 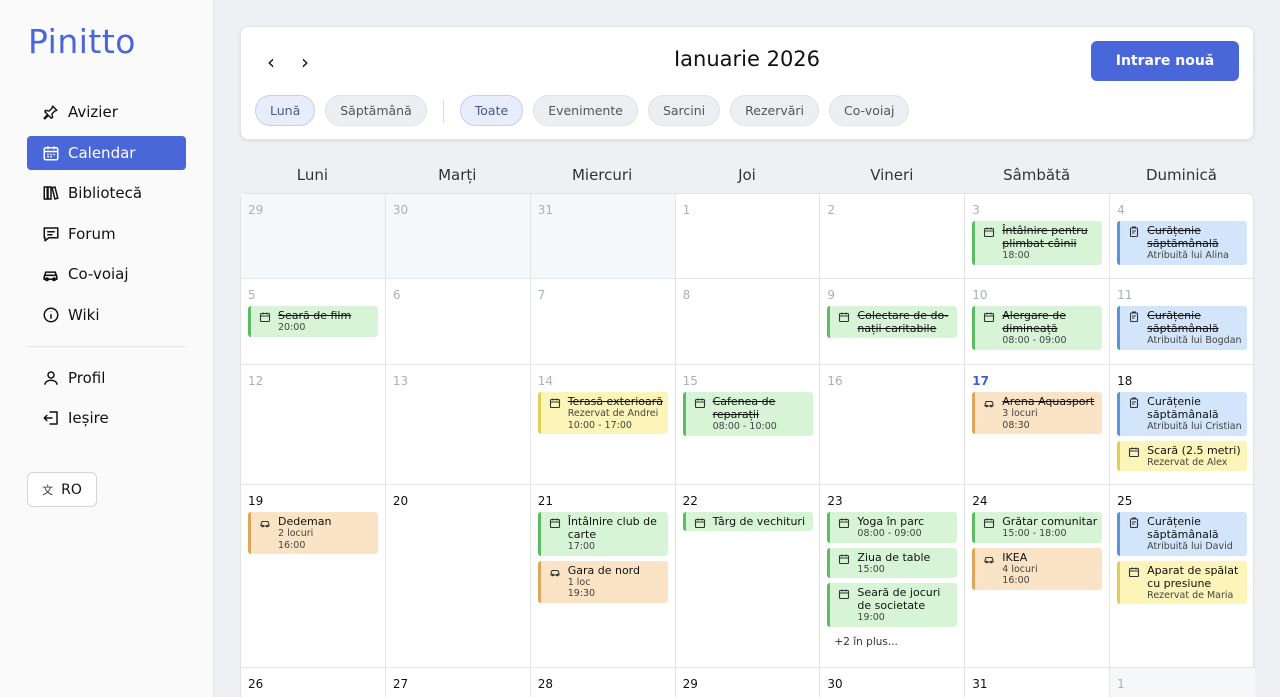 I want to click on day-cell: 10 Alergare de dimineață 08:00 - 09:00, so click(x=1038, y=322).